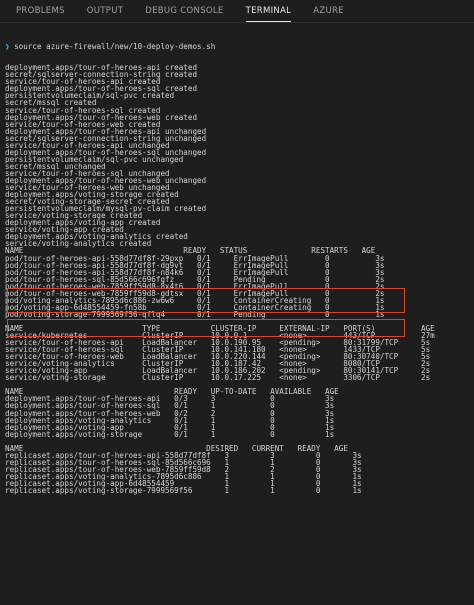 This screenshot has height=605, width=474. I want to click on tab-problems: PROBLEMS, so click(40, 11).